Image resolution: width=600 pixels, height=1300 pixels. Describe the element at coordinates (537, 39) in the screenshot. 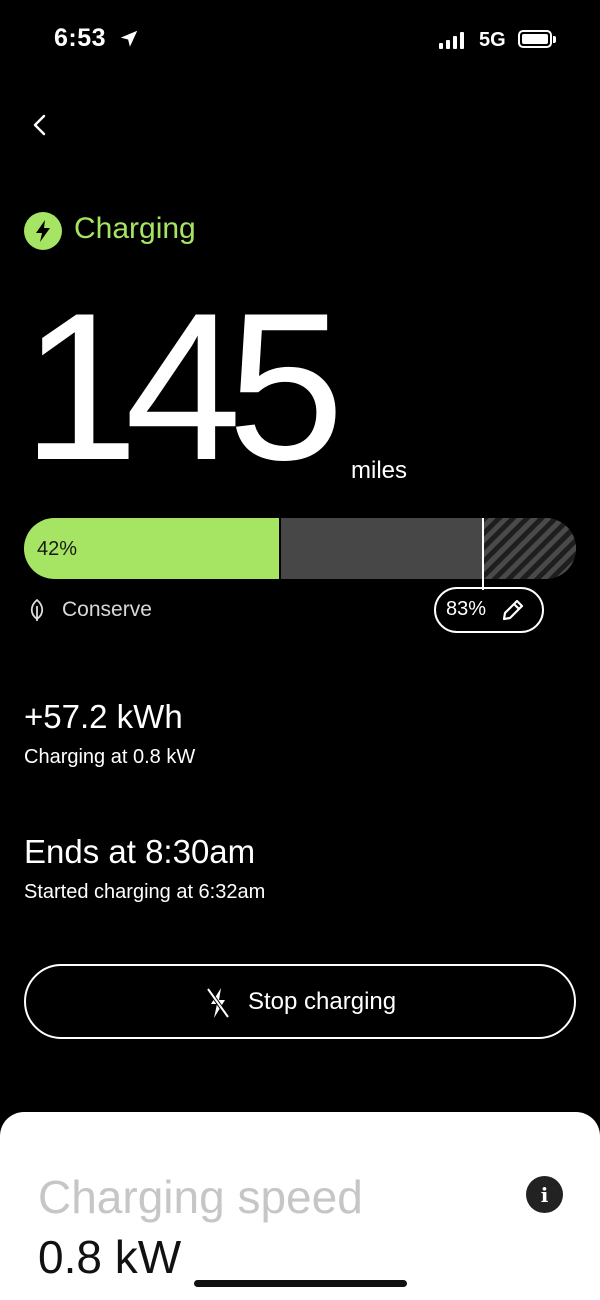

I see `battery-icon` at that location.